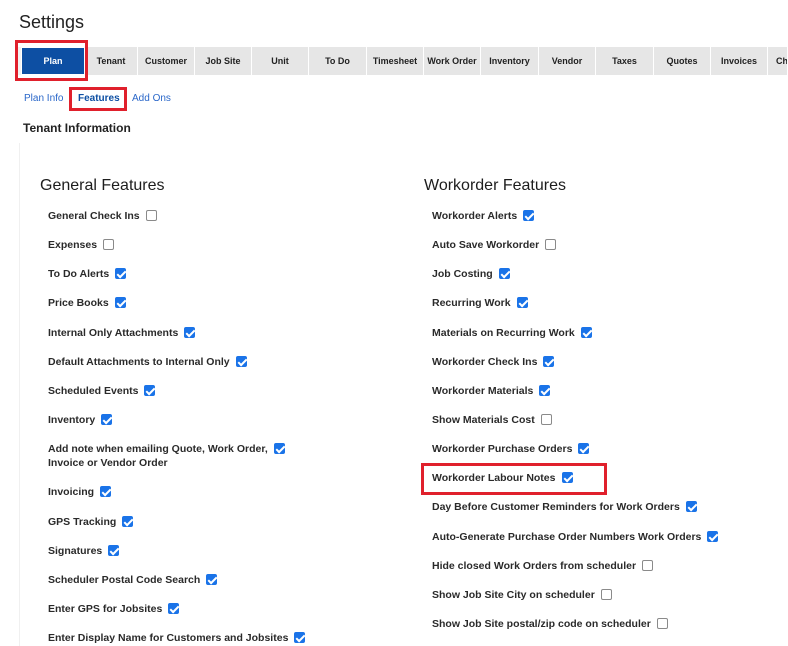 This screenshot has height=646, width=788. Describe the element at coordinates (567, 61) in the screenshot. I see `tab-vendor: Vendor` at that location.